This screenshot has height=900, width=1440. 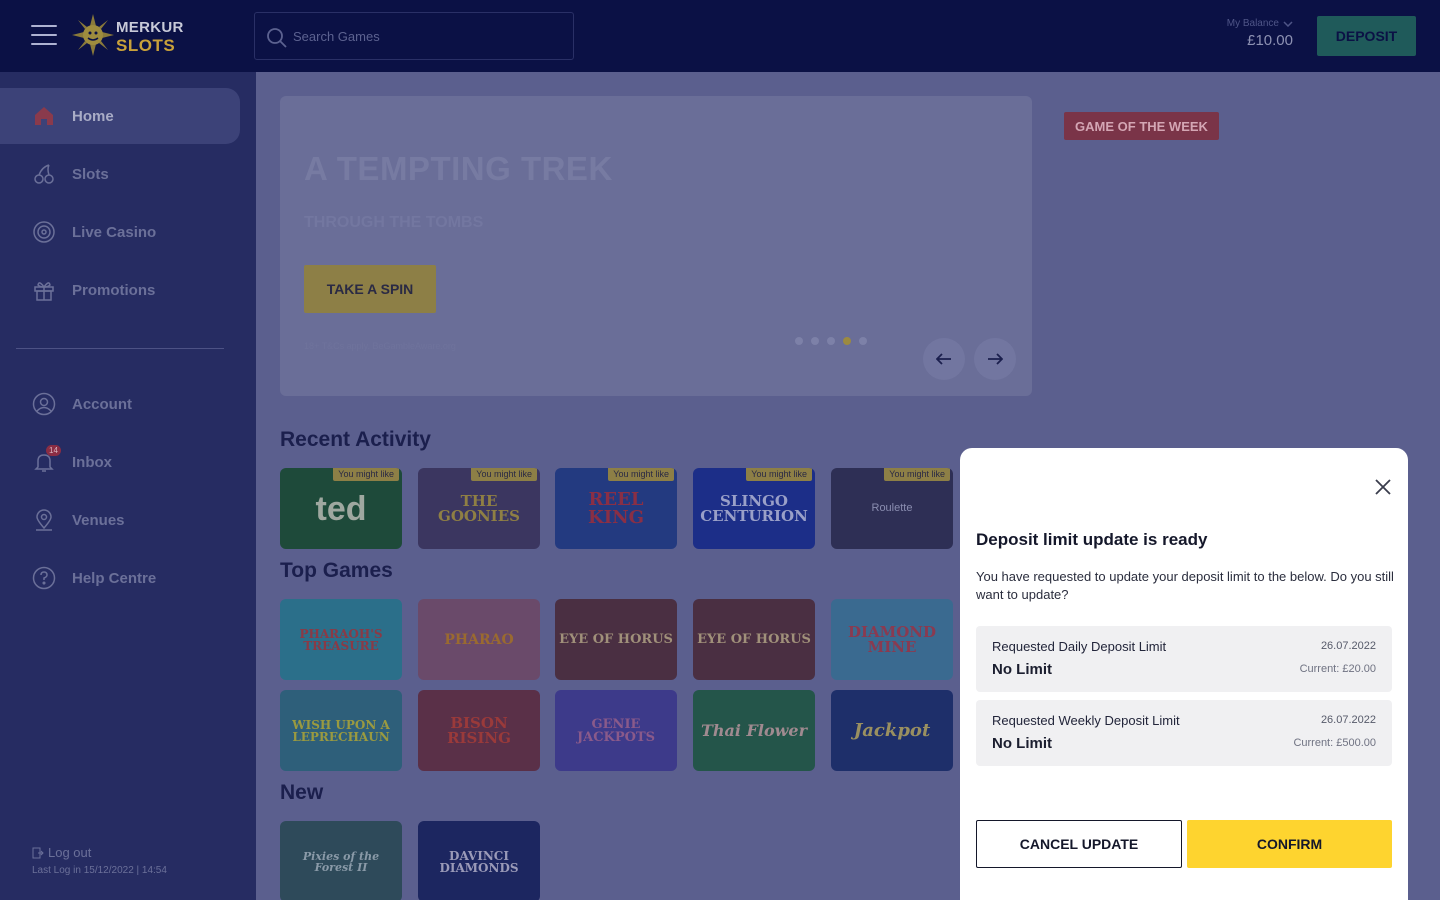 What do you see at coordinates (302, 792) in the screenshot?
I see `section-title-new: New` at bounding box center [302, 792].